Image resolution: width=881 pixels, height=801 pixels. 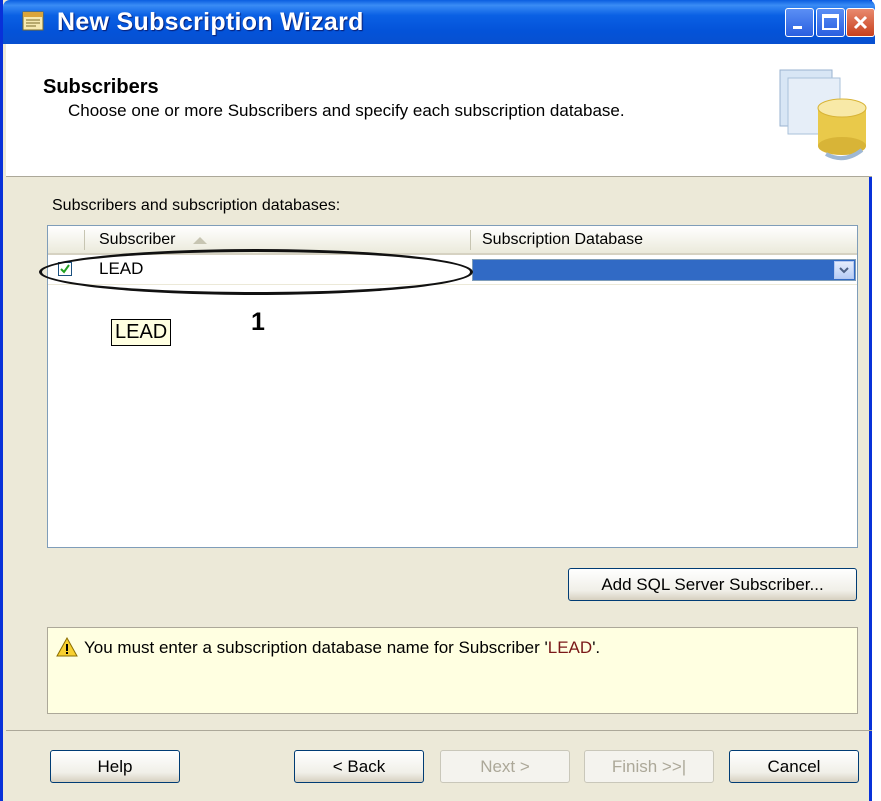 What do you see at coordinates (794, 766) in the screenshot?
I see `cancel-button: Cancel` at bounding box center [794, 766].